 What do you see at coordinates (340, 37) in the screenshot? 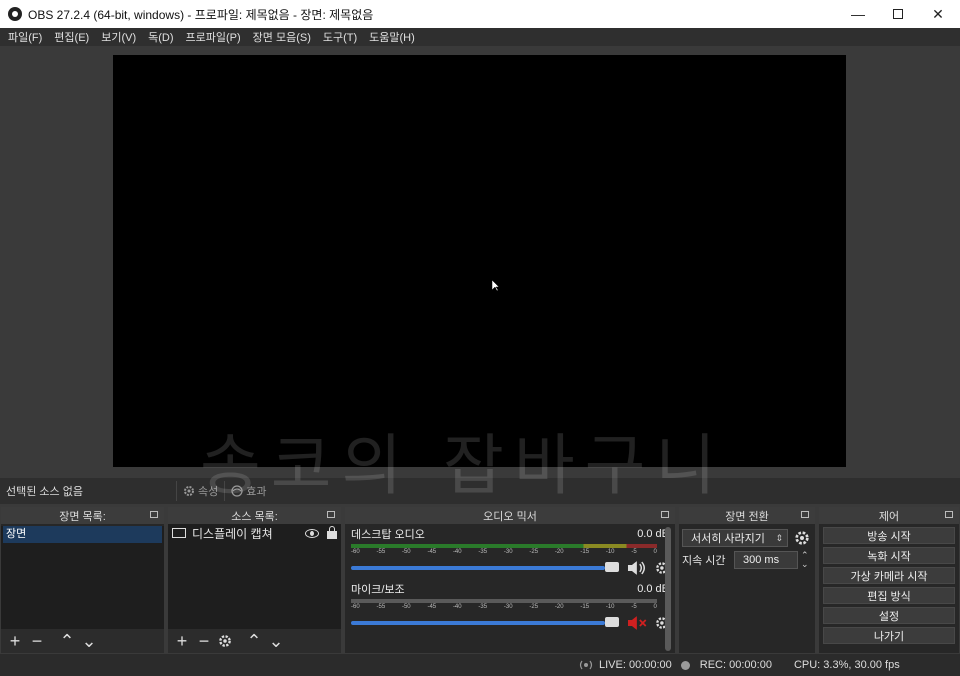
I see `menu-tools: 도구(T)` at bounding box center [340, 37].